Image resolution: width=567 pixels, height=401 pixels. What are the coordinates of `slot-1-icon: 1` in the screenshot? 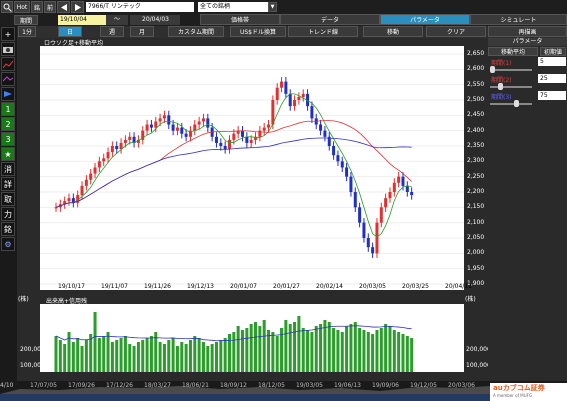 It's located at (8, 109).